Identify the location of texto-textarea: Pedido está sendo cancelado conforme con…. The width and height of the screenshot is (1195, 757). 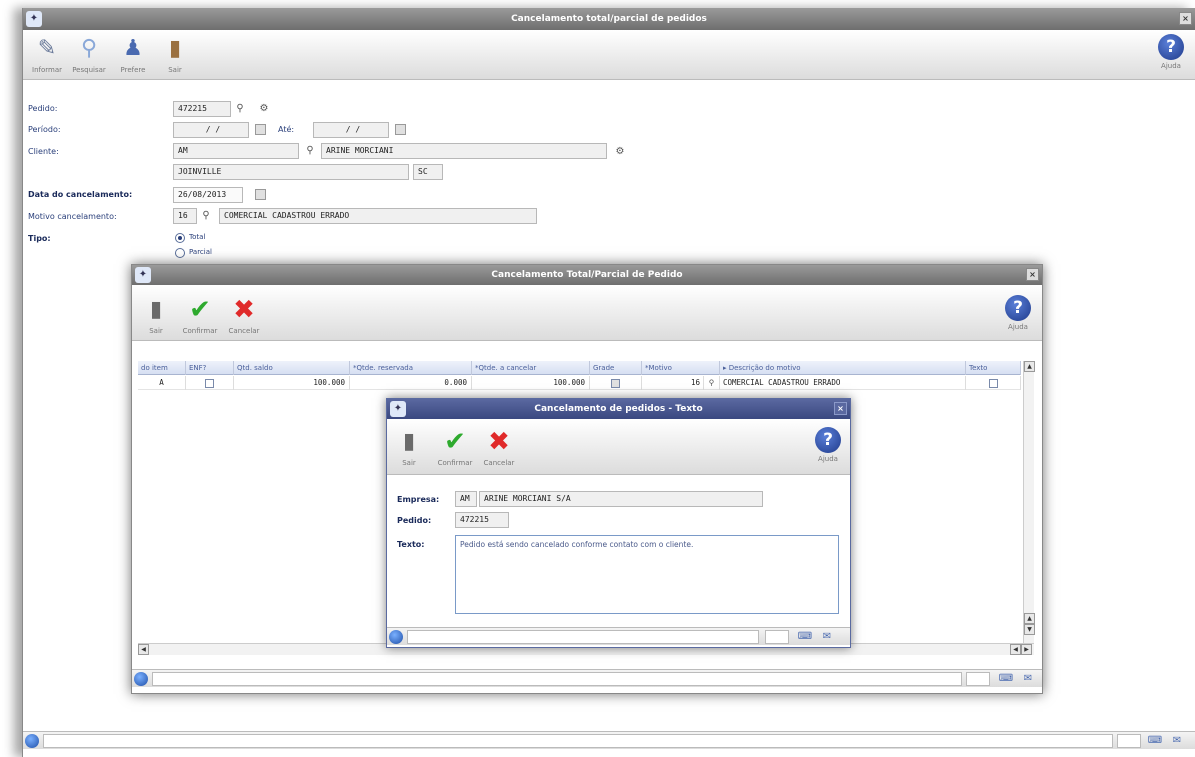
(647, 574).